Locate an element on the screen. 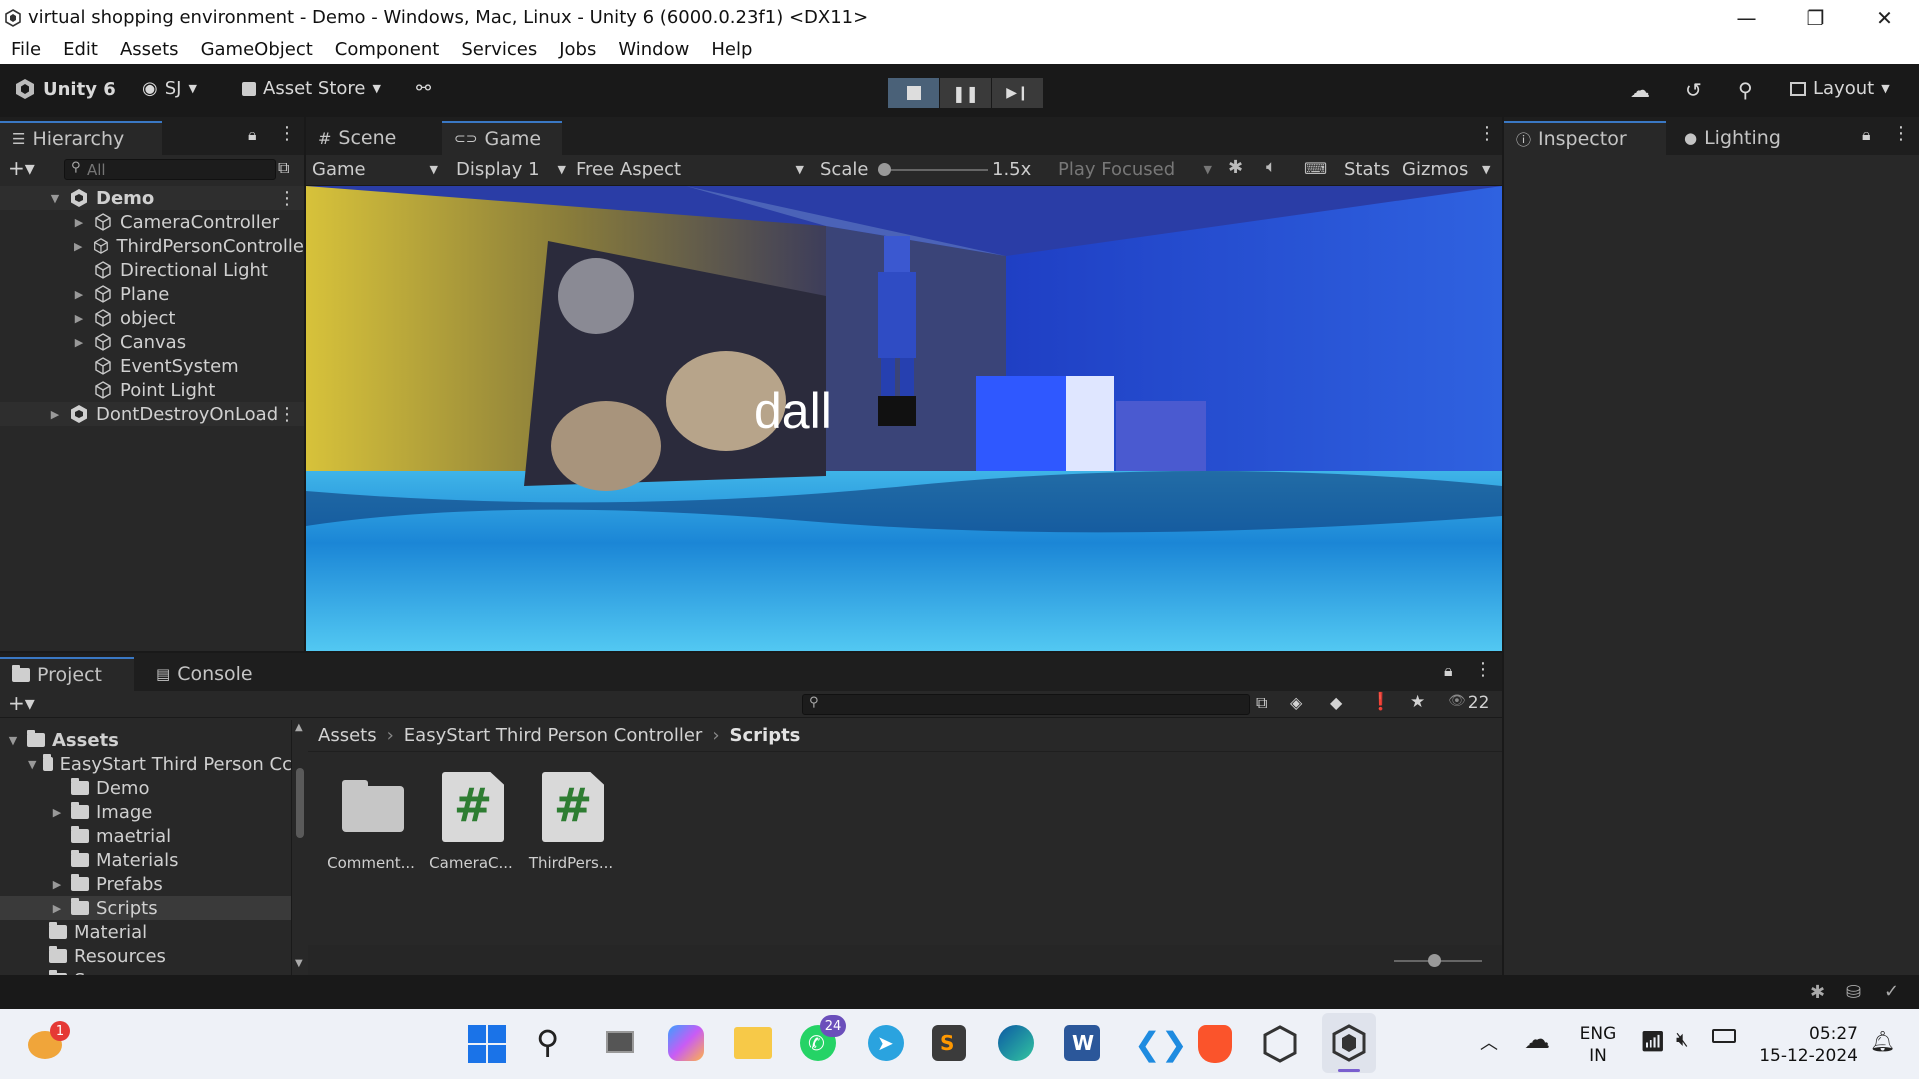  account-dropdown: ◉ SJ ▼ is located at coordinates (169, 88).